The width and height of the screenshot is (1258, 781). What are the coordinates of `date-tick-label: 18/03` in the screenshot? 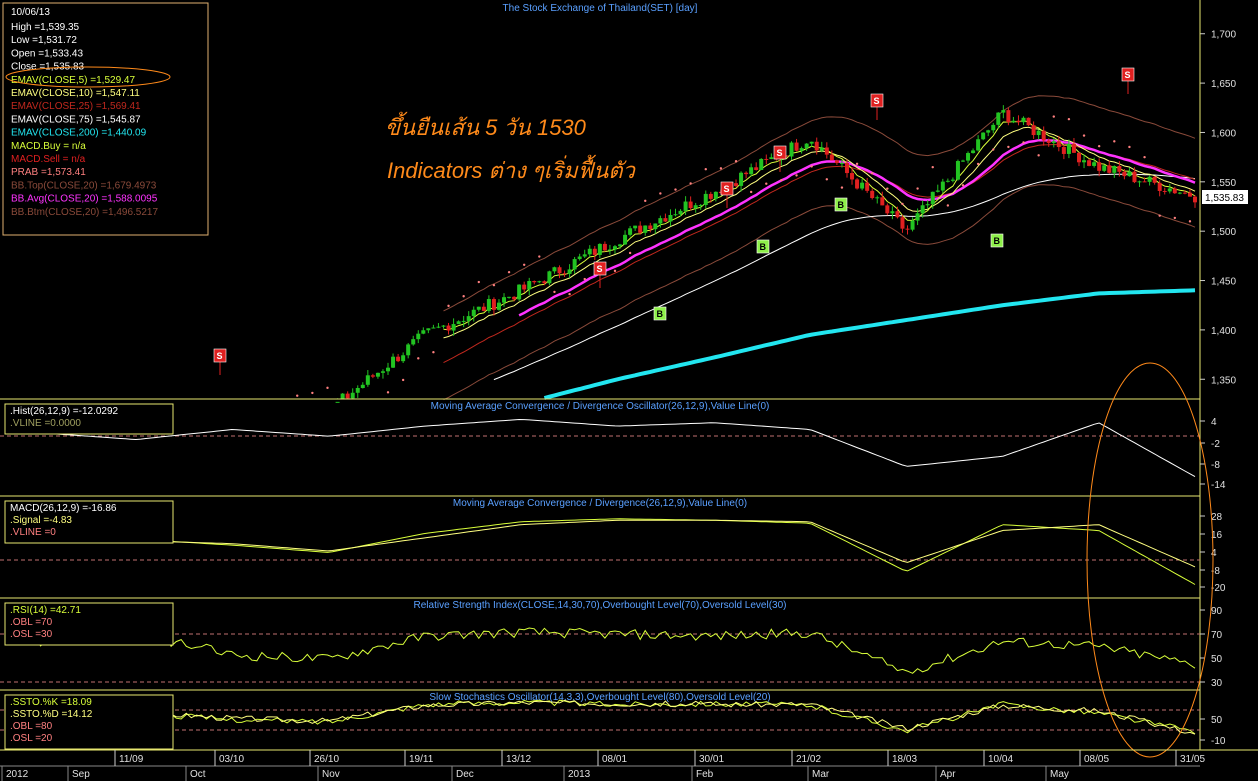 It's located at (904, 759).